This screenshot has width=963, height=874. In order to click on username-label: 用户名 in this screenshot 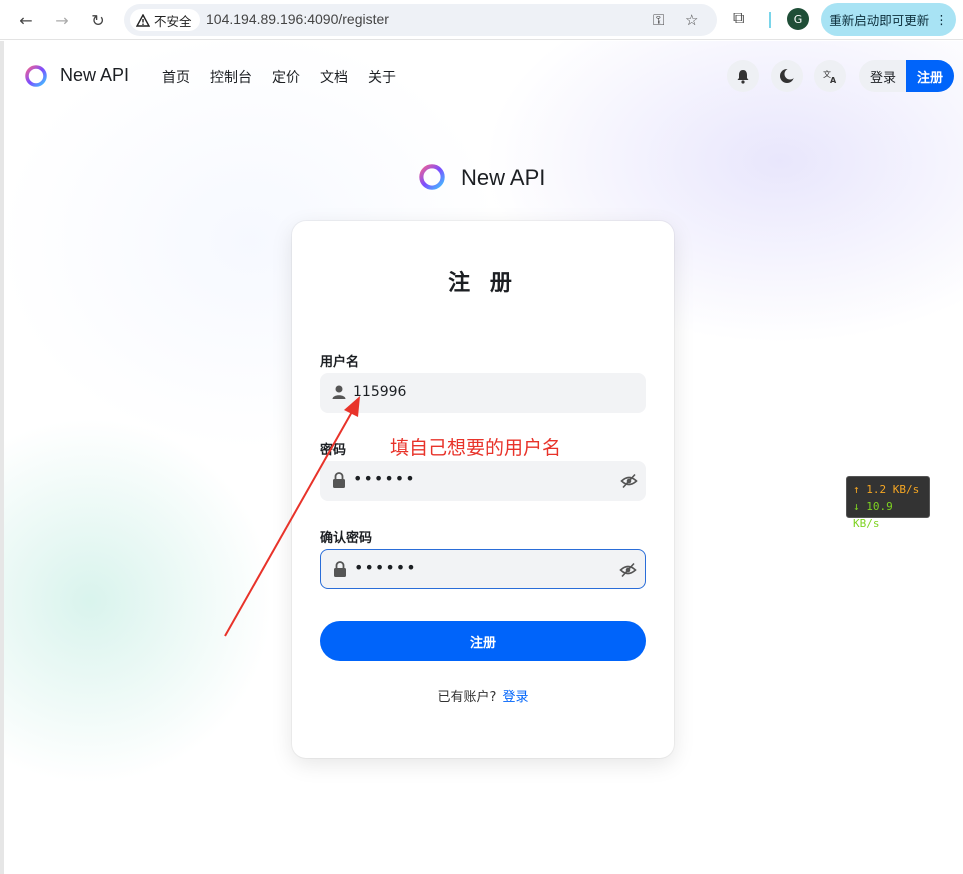, I will do `click(340, 362)`.